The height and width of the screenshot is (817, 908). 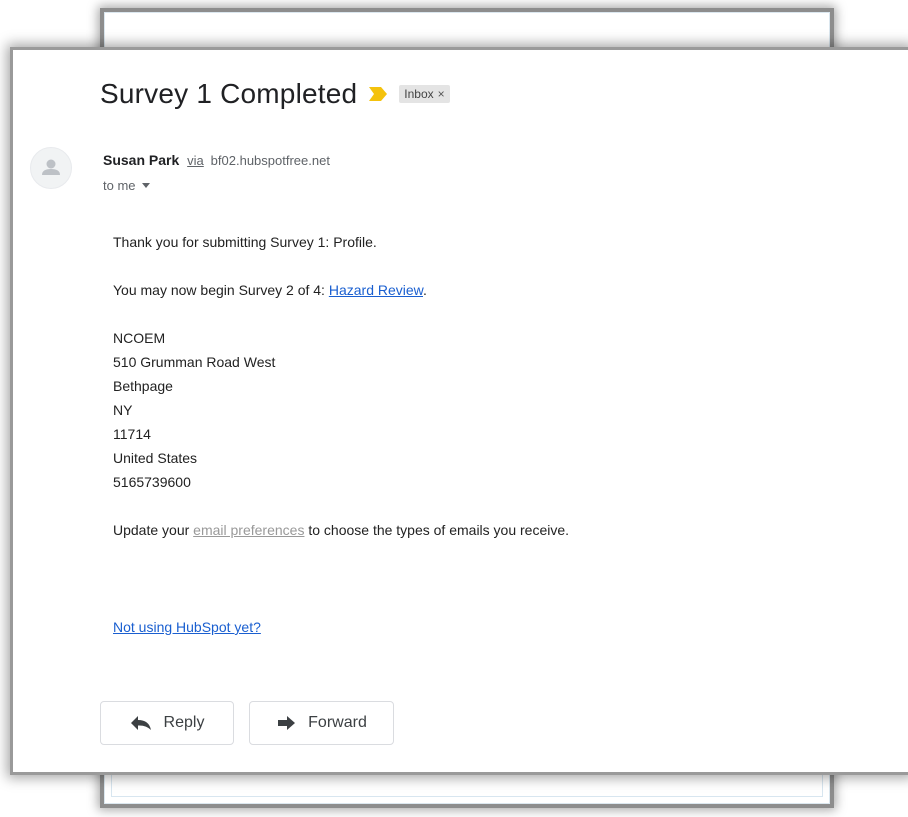 I want to click on sender-avatar, so click(x=51, y=168).